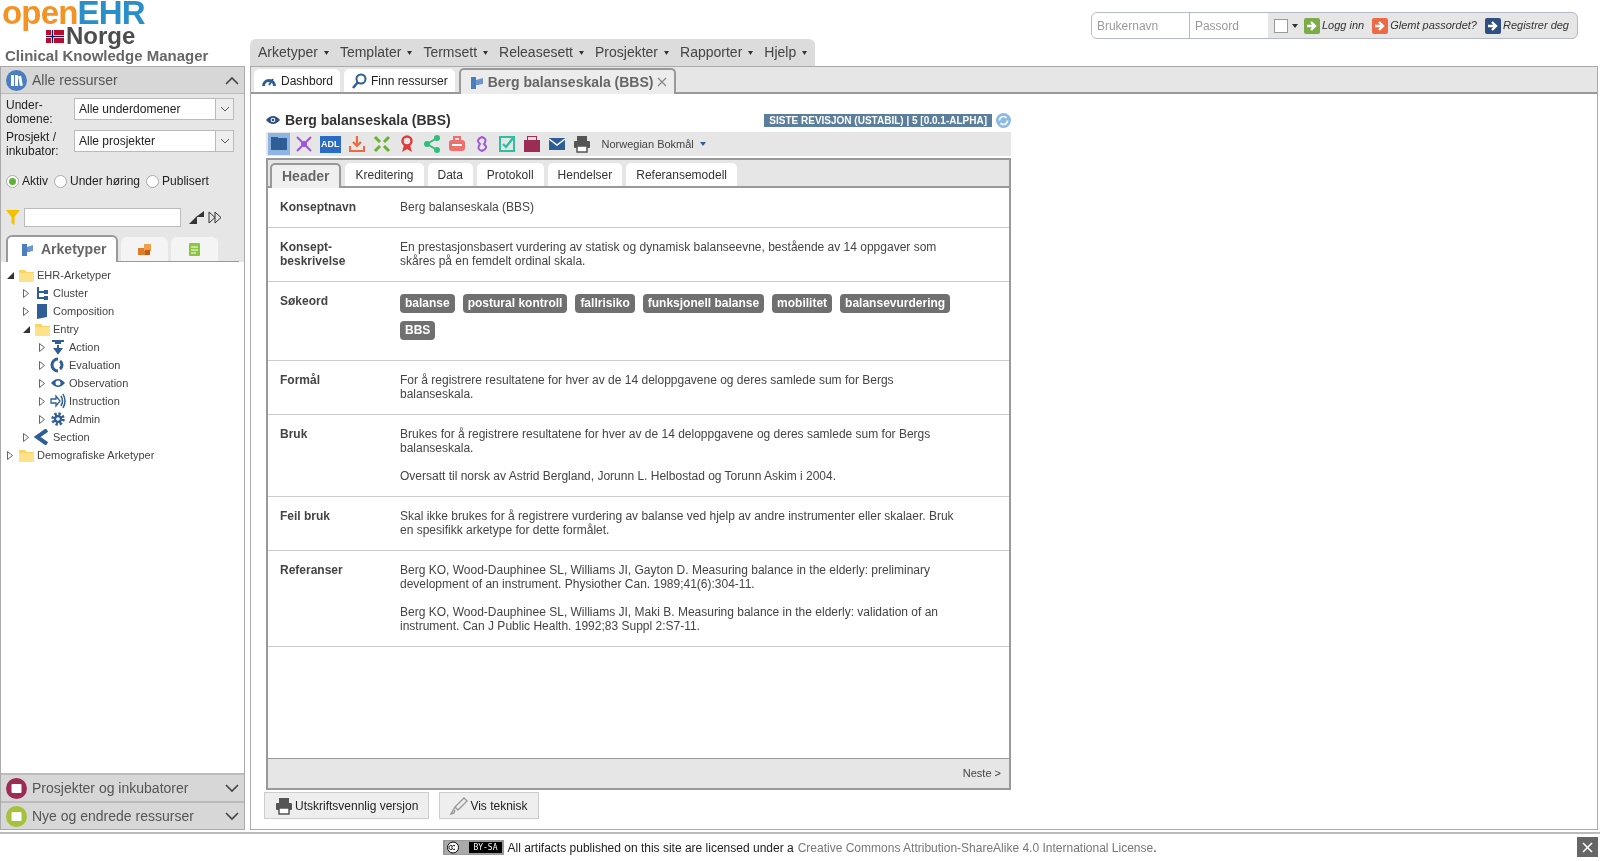 This screenshot has height=861, width=1600. I want to click on license-text: ., so click(1155, 848).